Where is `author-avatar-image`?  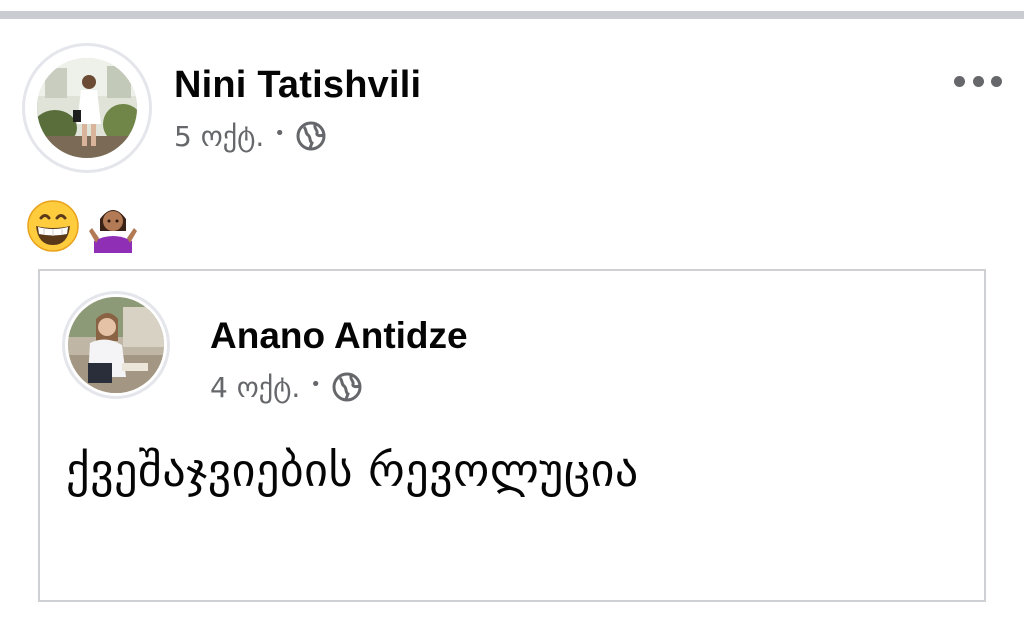
author-avatar-image is located at coordinates (87, 108).